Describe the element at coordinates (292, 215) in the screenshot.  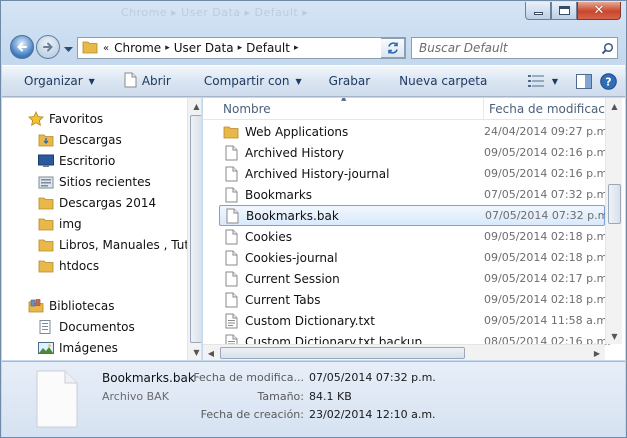
I see `file-name: Bookmarks.bak` at that location.